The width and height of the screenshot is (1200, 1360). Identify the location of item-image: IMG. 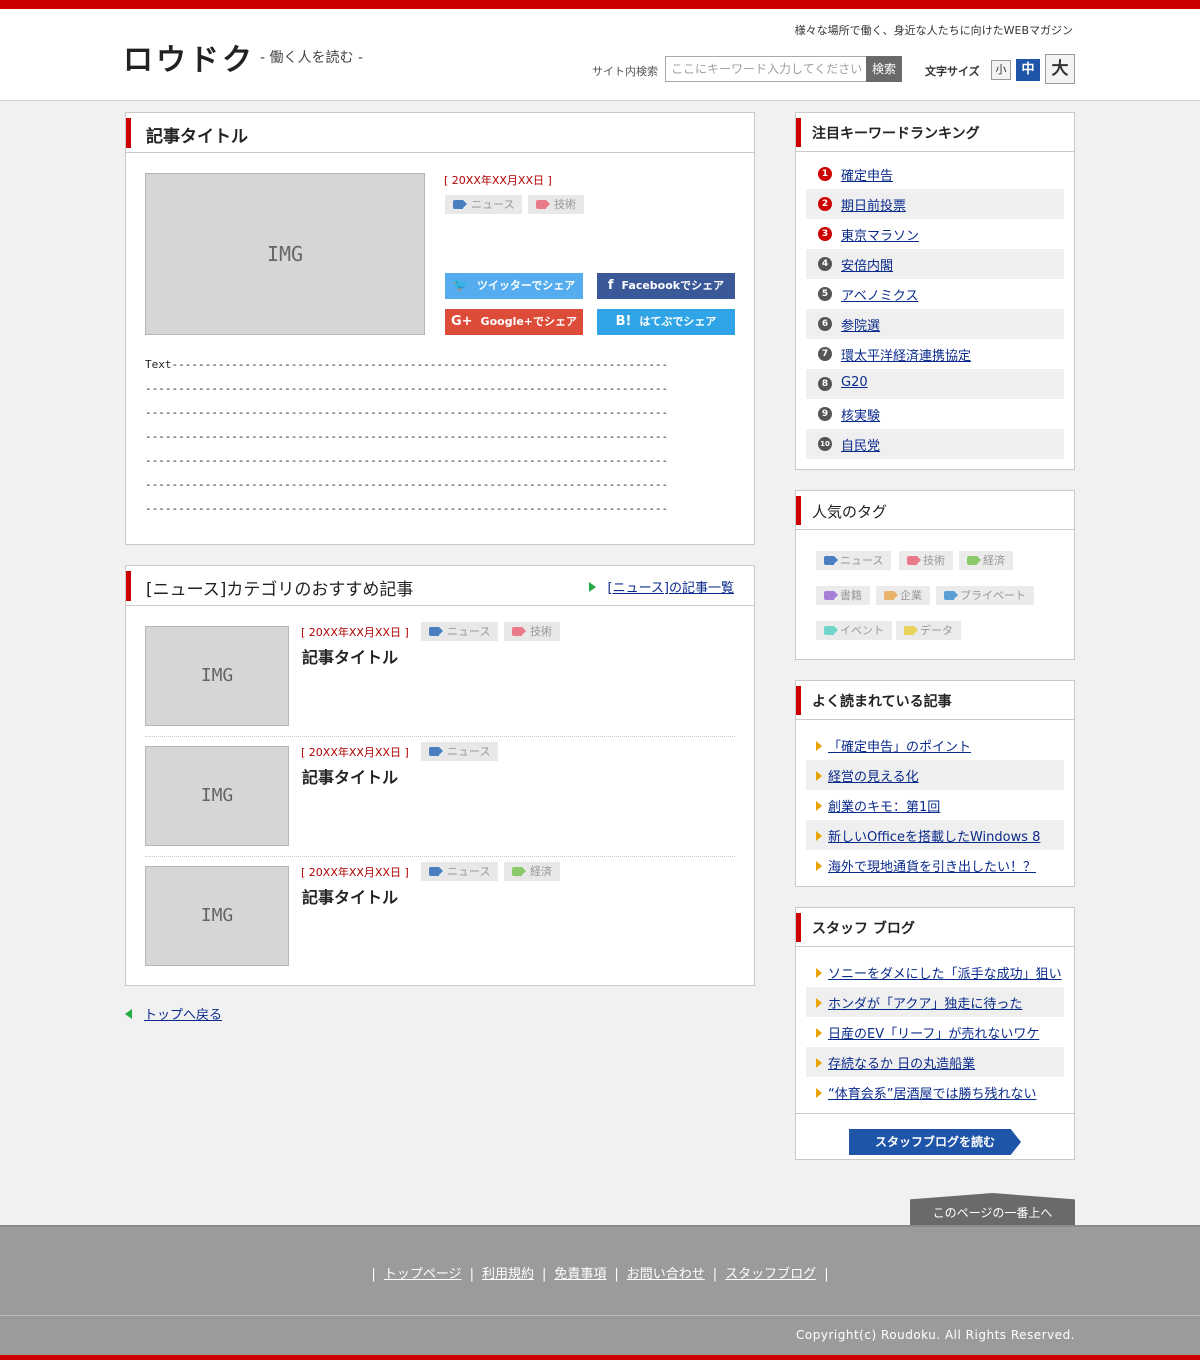
(217, 676).